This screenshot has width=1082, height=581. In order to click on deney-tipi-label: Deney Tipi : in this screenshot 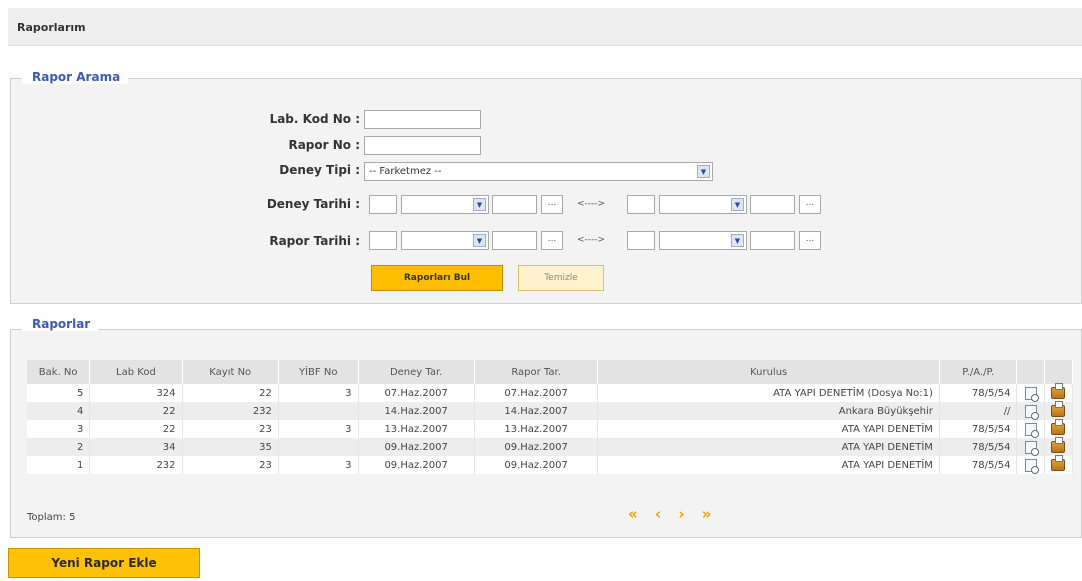, I will do `click(319, 170)`.